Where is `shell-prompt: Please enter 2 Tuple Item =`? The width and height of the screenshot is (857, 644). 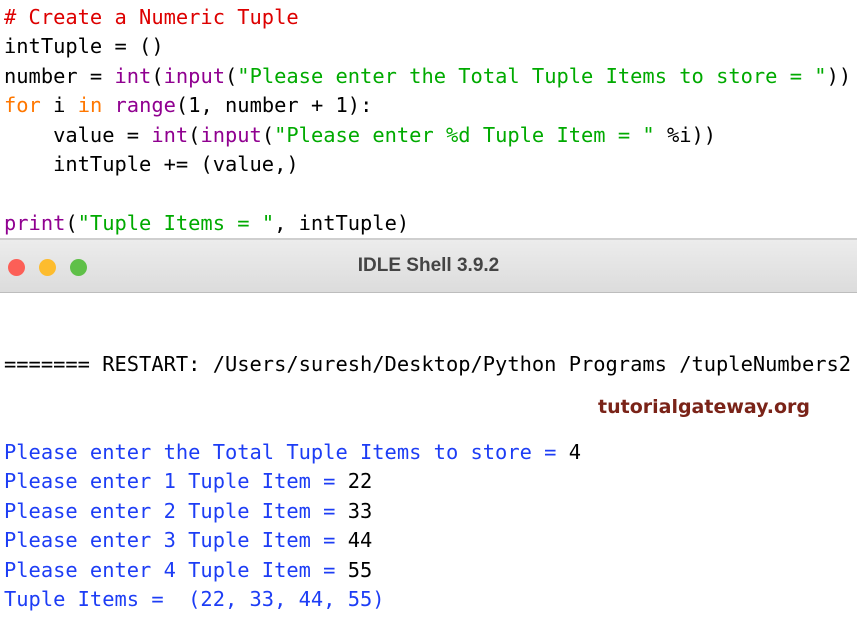
shell-prompt: Please enter 2 Tuple Item = is located at coordinates (176, 510).